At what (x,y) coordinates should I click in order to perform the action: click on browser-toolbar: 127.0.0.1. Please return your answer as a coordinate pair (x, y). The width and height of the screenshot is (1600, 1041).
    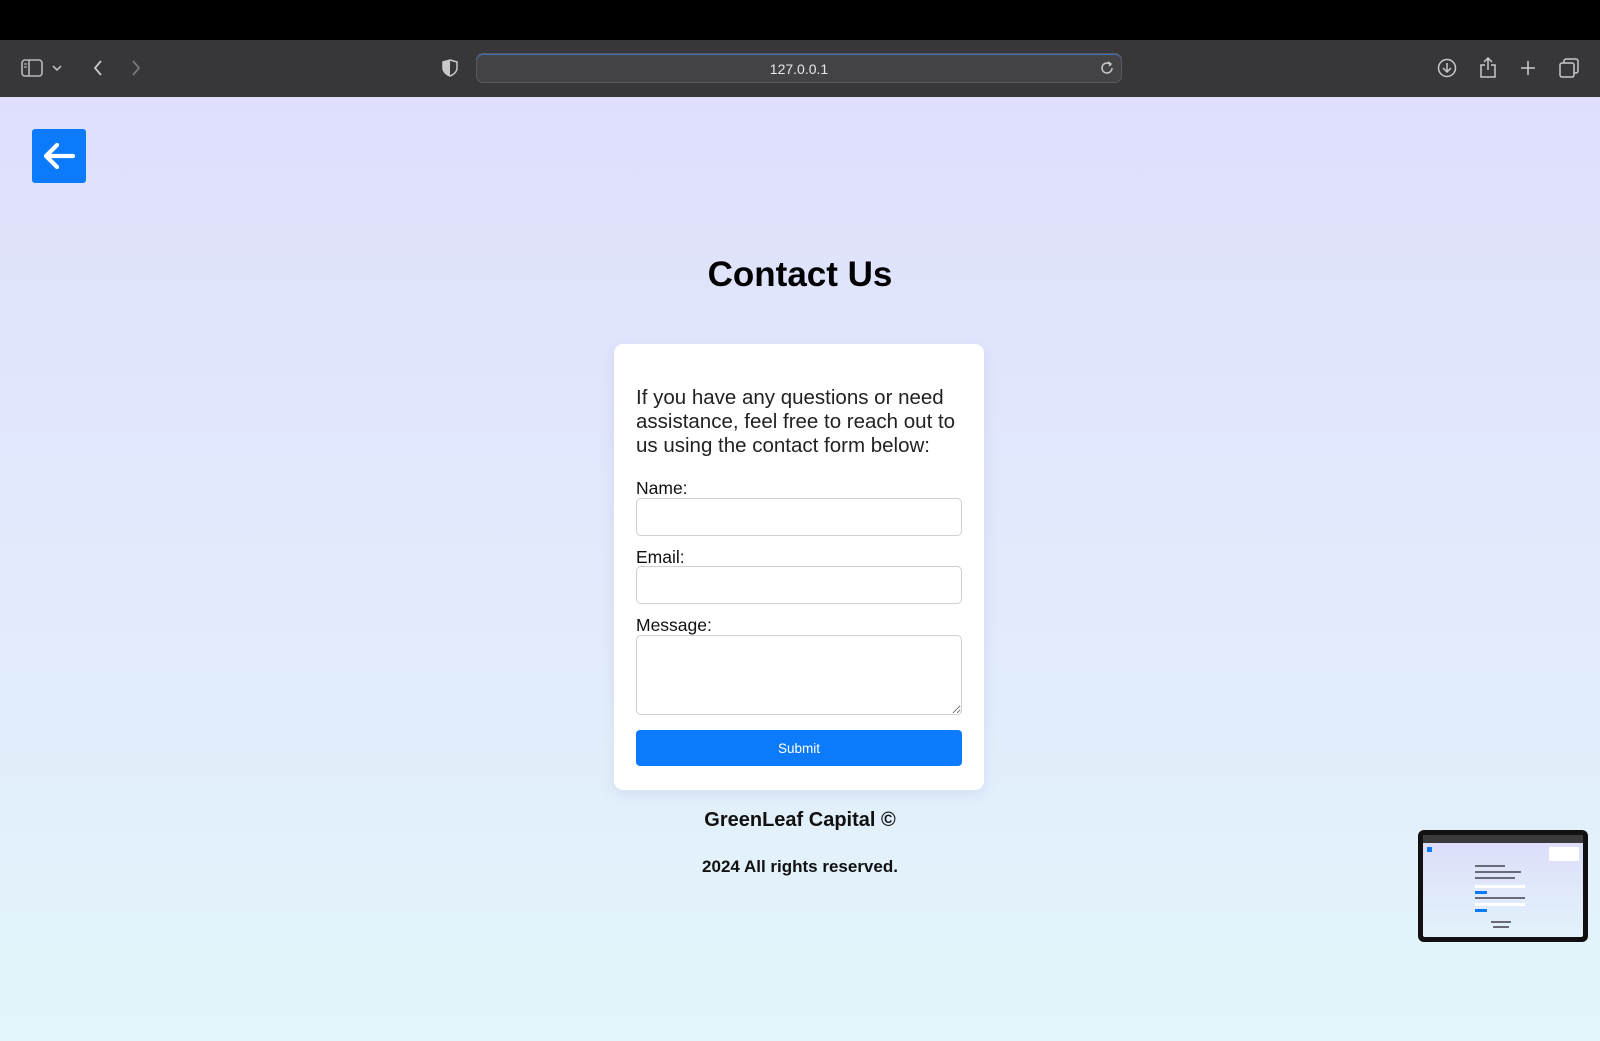
    Looking at the image, I should click on (800, 69).